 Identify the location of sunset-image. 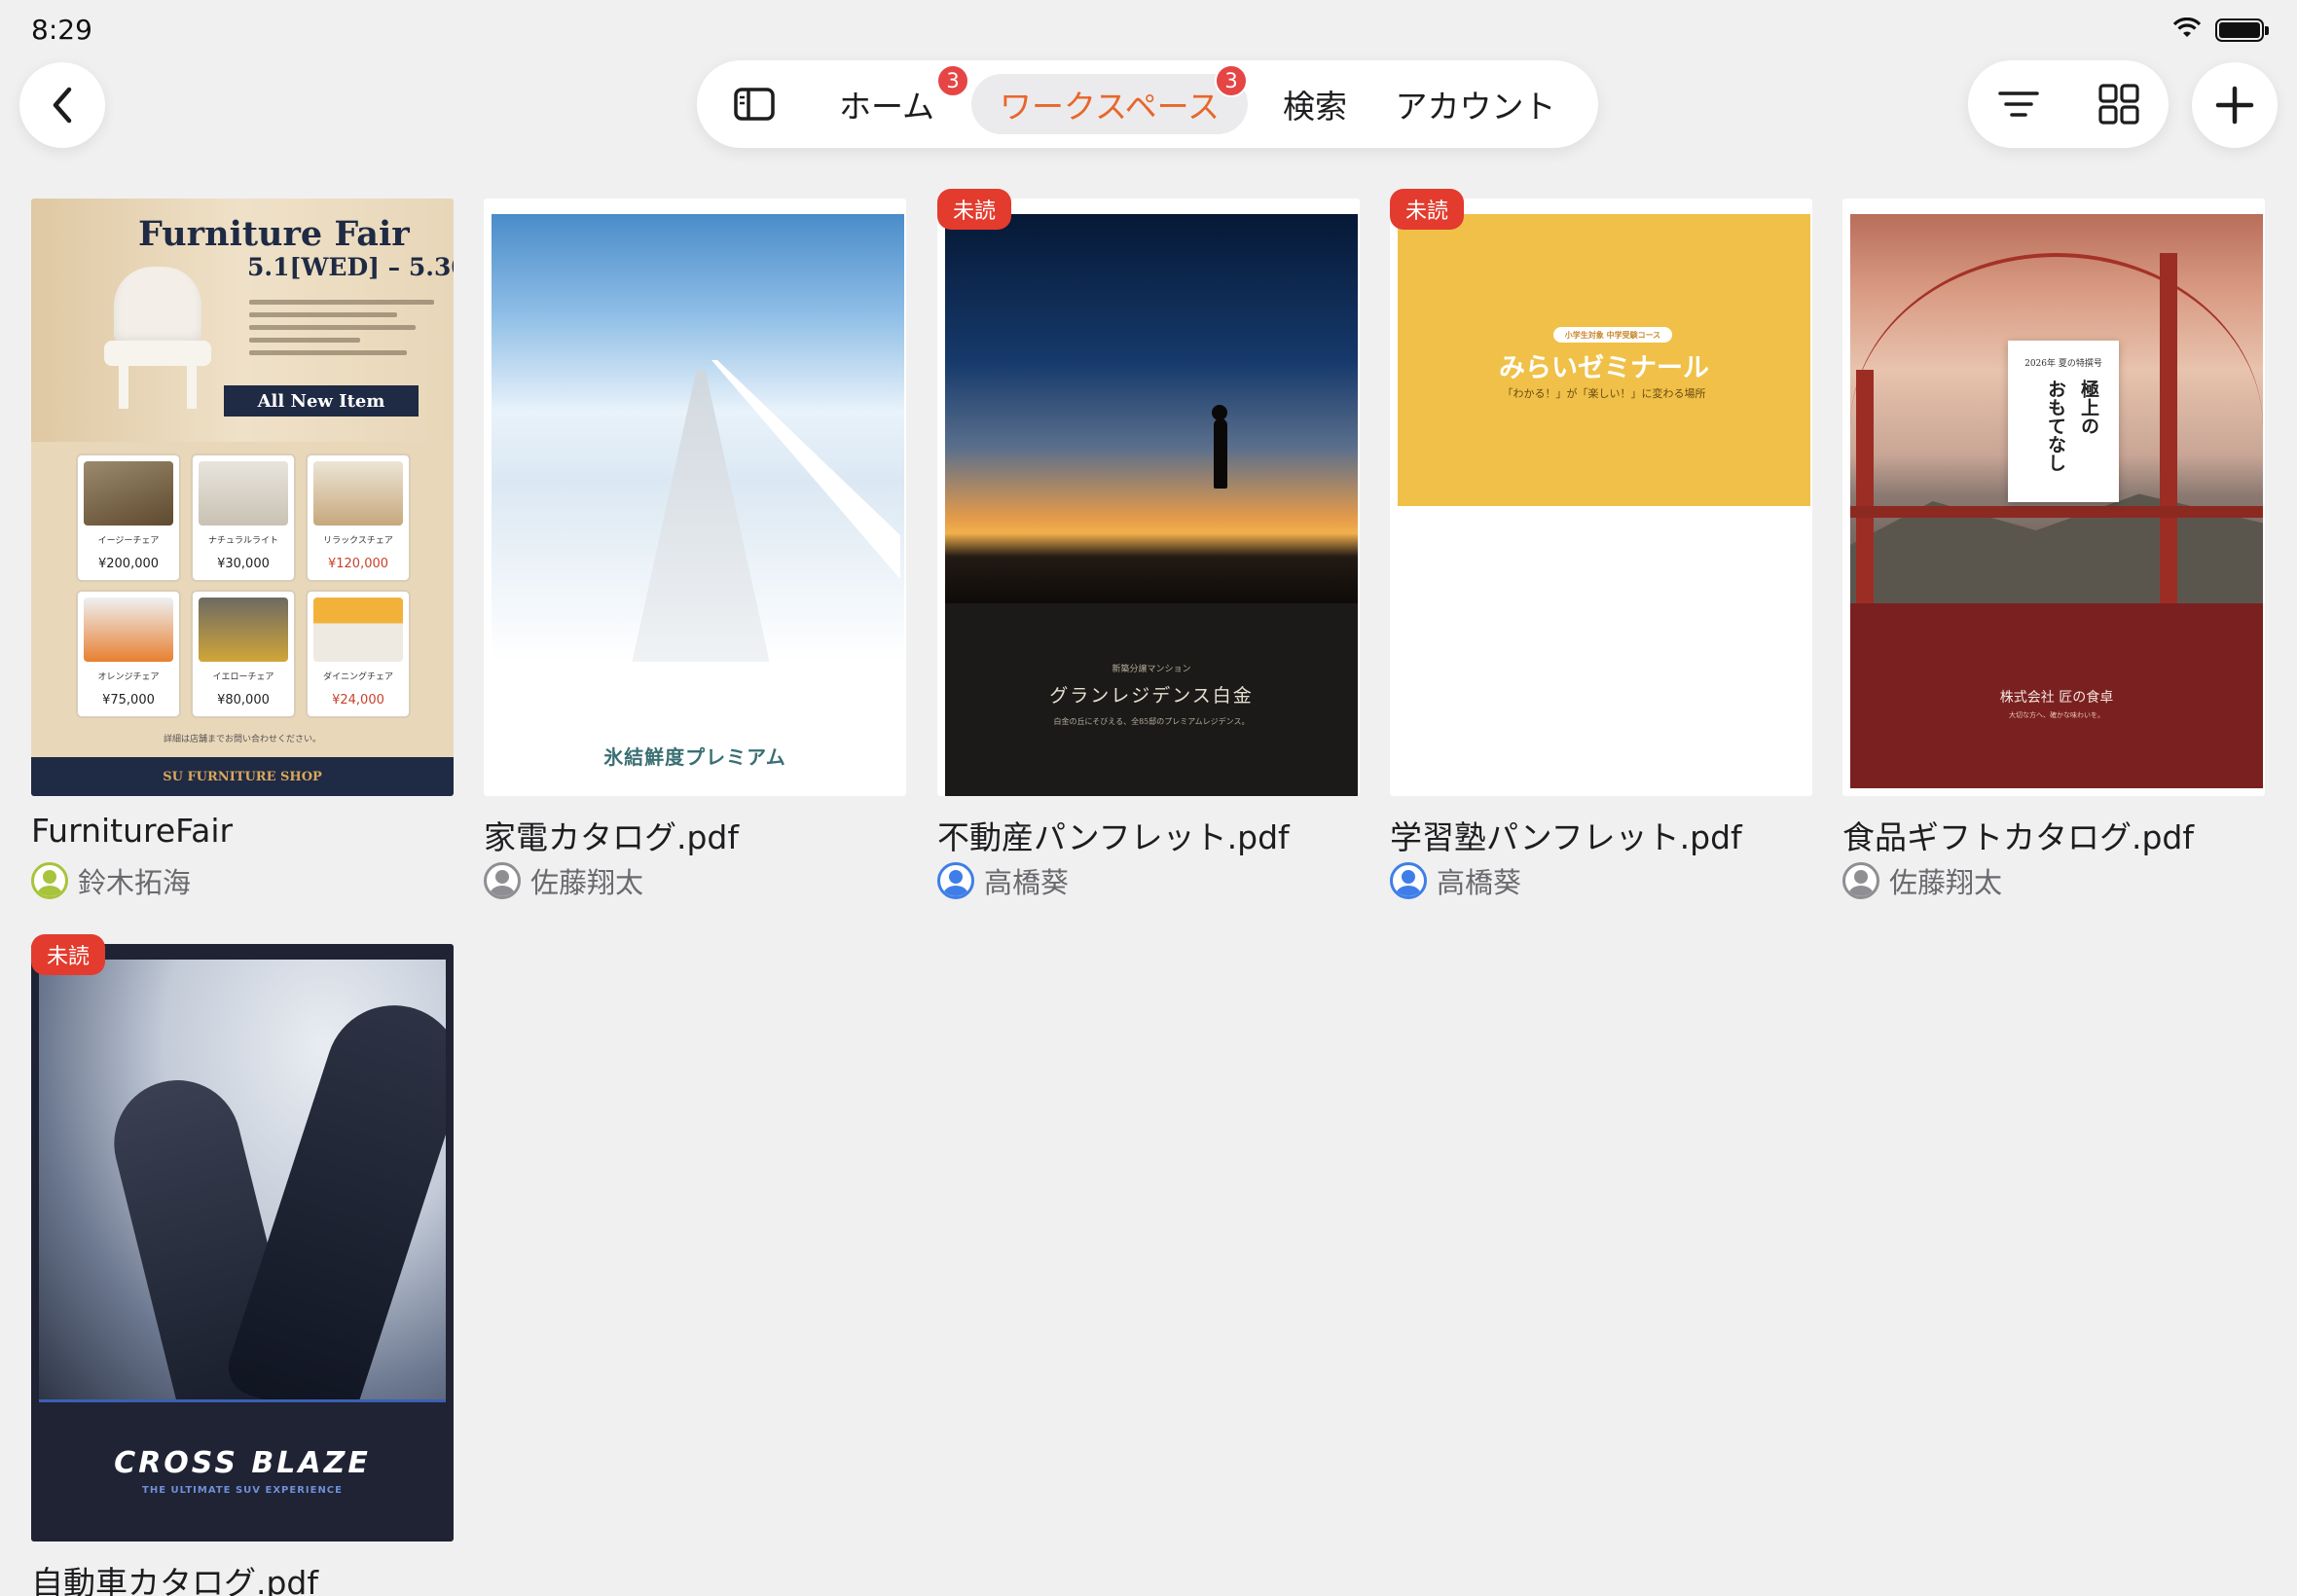
(1151, 408).